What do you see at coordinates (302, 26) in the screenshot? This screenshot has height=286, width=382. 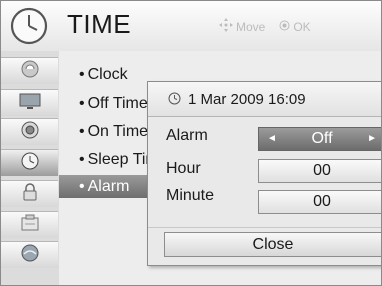 I see `hint-ok-label: OK` at bounding box center [302, 26].